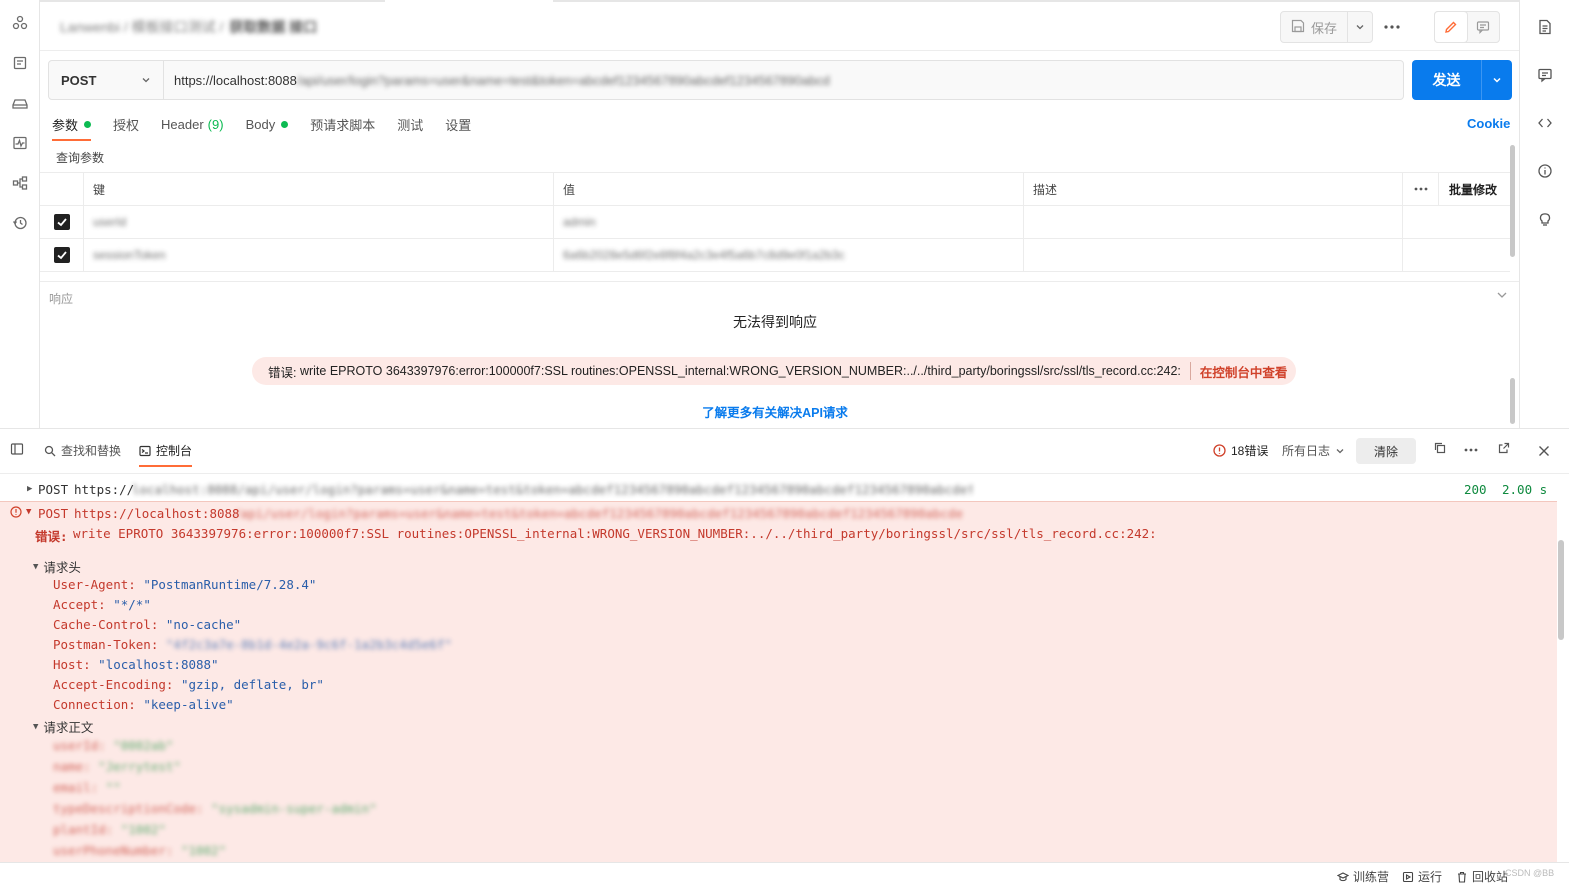  I want to click on breadcrumb: Lanwenbi / 模板接口测试 / 获取数据 接口, so click(188, 27).